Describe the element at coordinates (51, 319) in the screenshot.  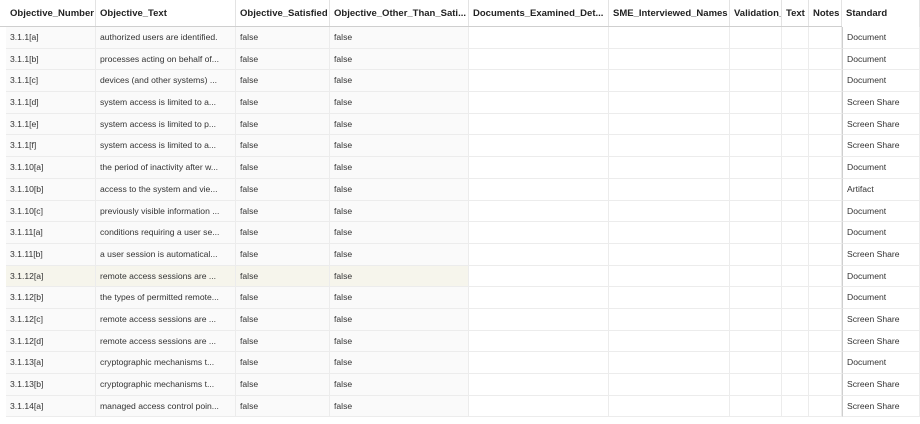
I see `cell-objective-number: 3.1.12[c]` at that location.